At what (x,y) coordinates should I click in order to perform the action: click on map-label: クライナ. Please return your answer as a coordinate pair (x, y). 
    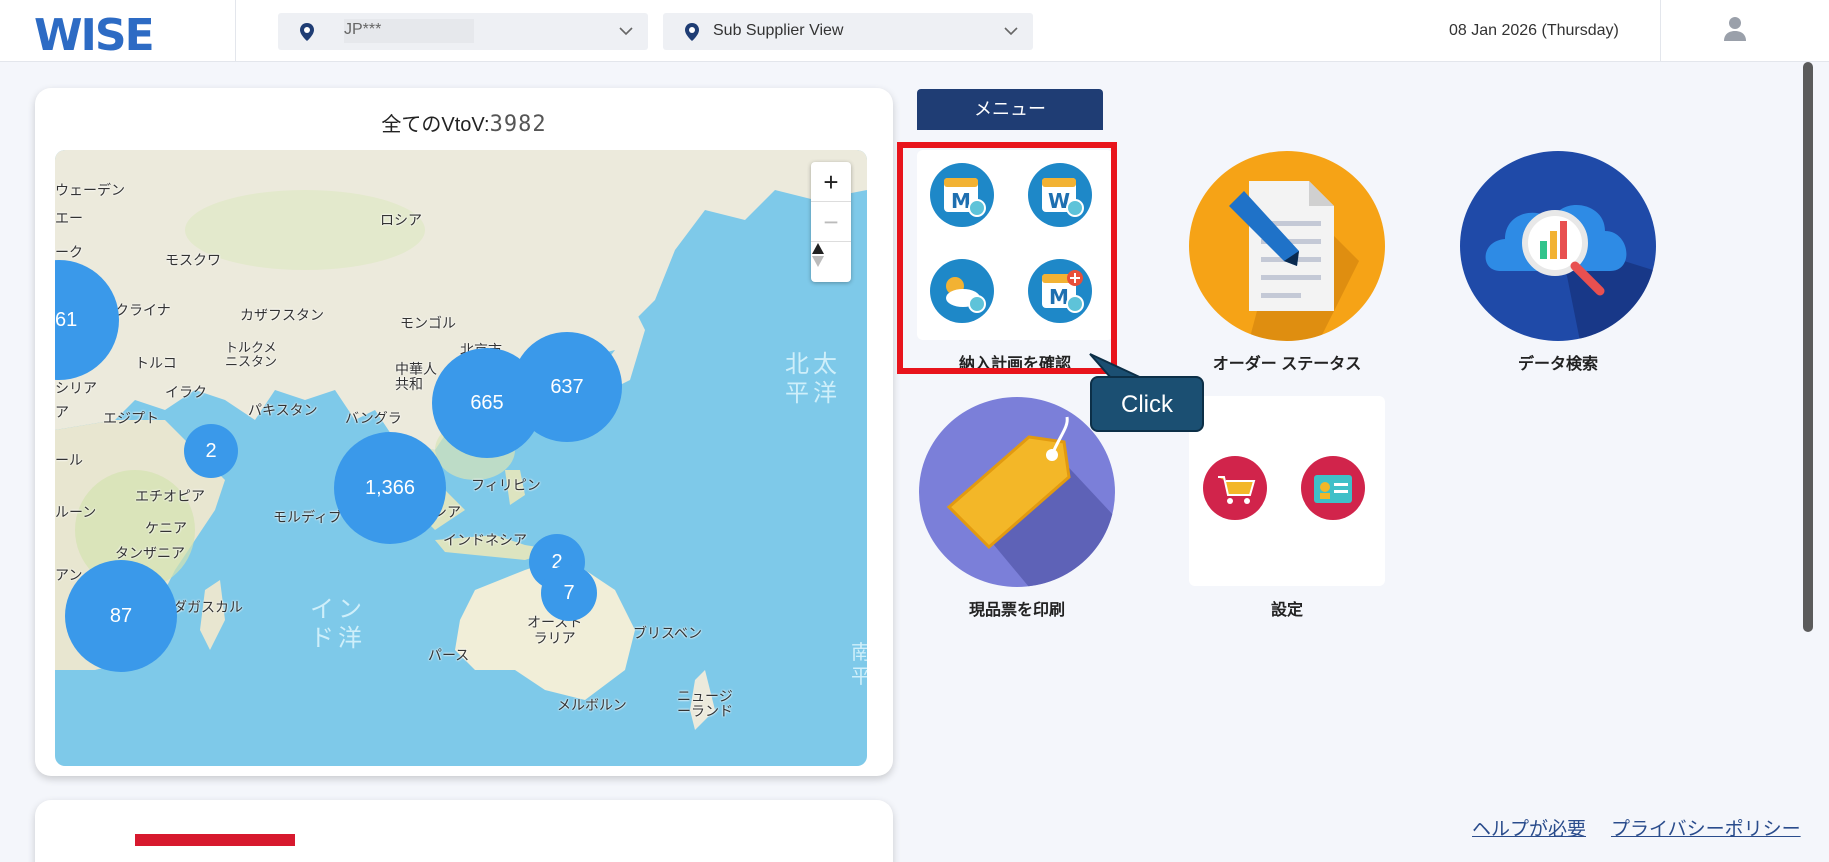
    Looking at the image, I should click on (143, 311).